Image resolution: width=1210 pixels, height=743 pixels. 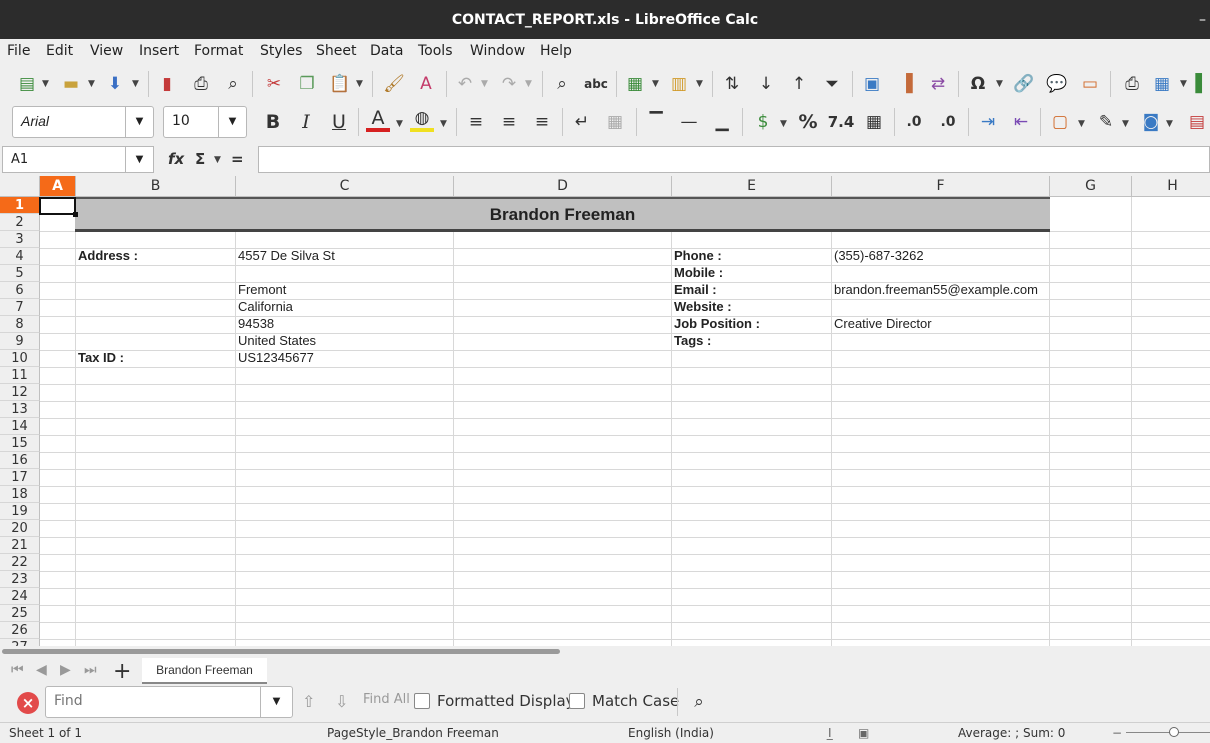 I want to click on copy-icon: ❐, so click(x=307, y=84).